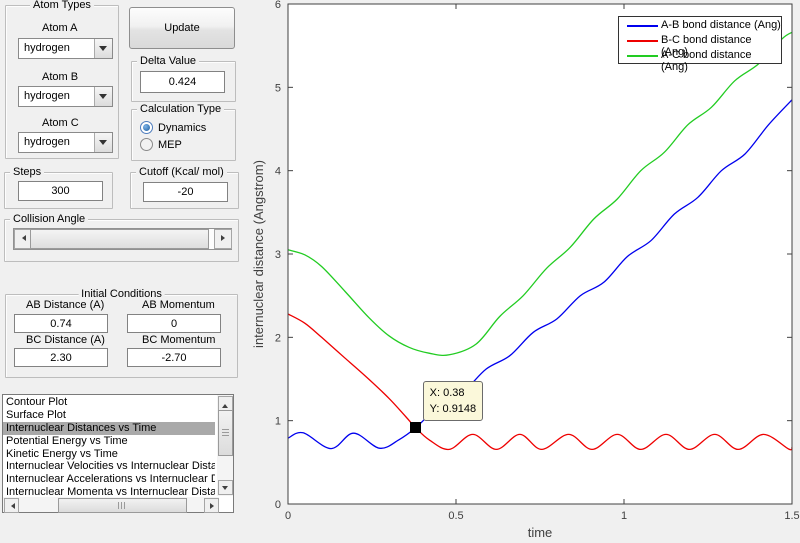 This screenshot has width=800, height=543. Describe the element at coordinates (60, 77) in the screenshot. I see `atom-b-label: Atom B` at that location.